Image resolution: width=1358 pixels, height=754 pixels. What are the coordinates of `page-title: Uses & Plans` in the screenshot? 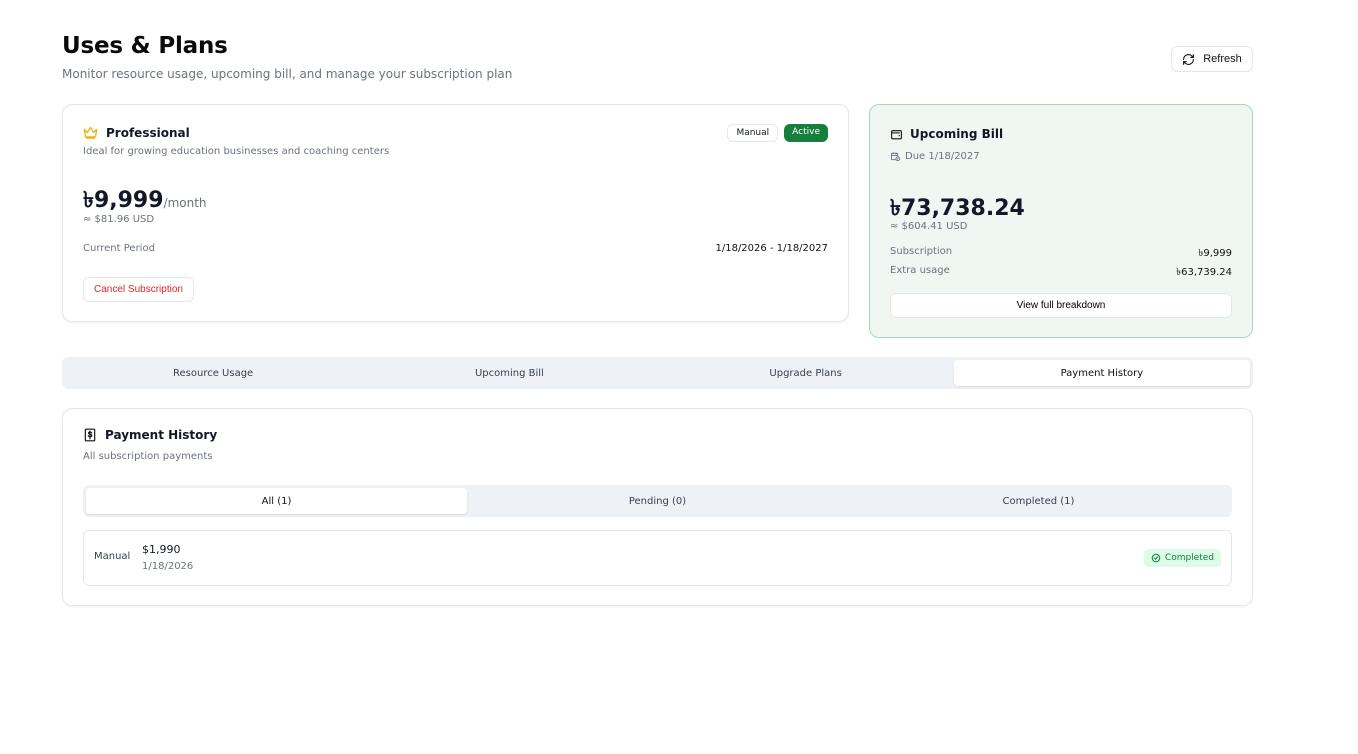 It's located at (145, 46).